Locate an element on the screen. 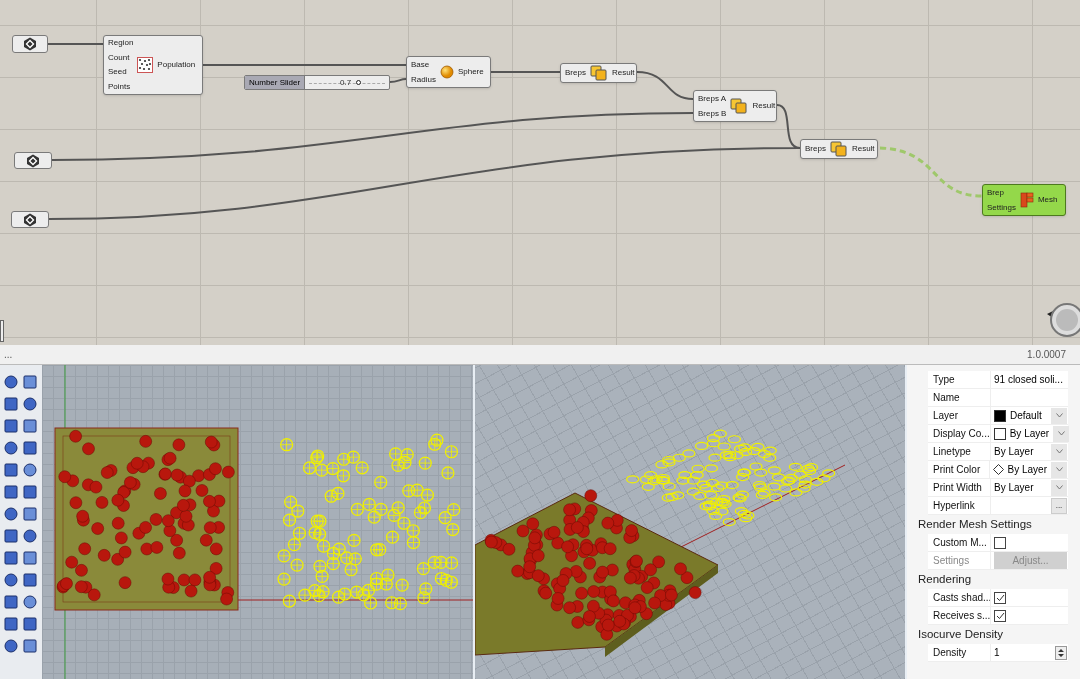 Image resolution: width=1080 pixels, height=679 pixels. up-down-arrows-icon is located at coordinates (1061, 652).